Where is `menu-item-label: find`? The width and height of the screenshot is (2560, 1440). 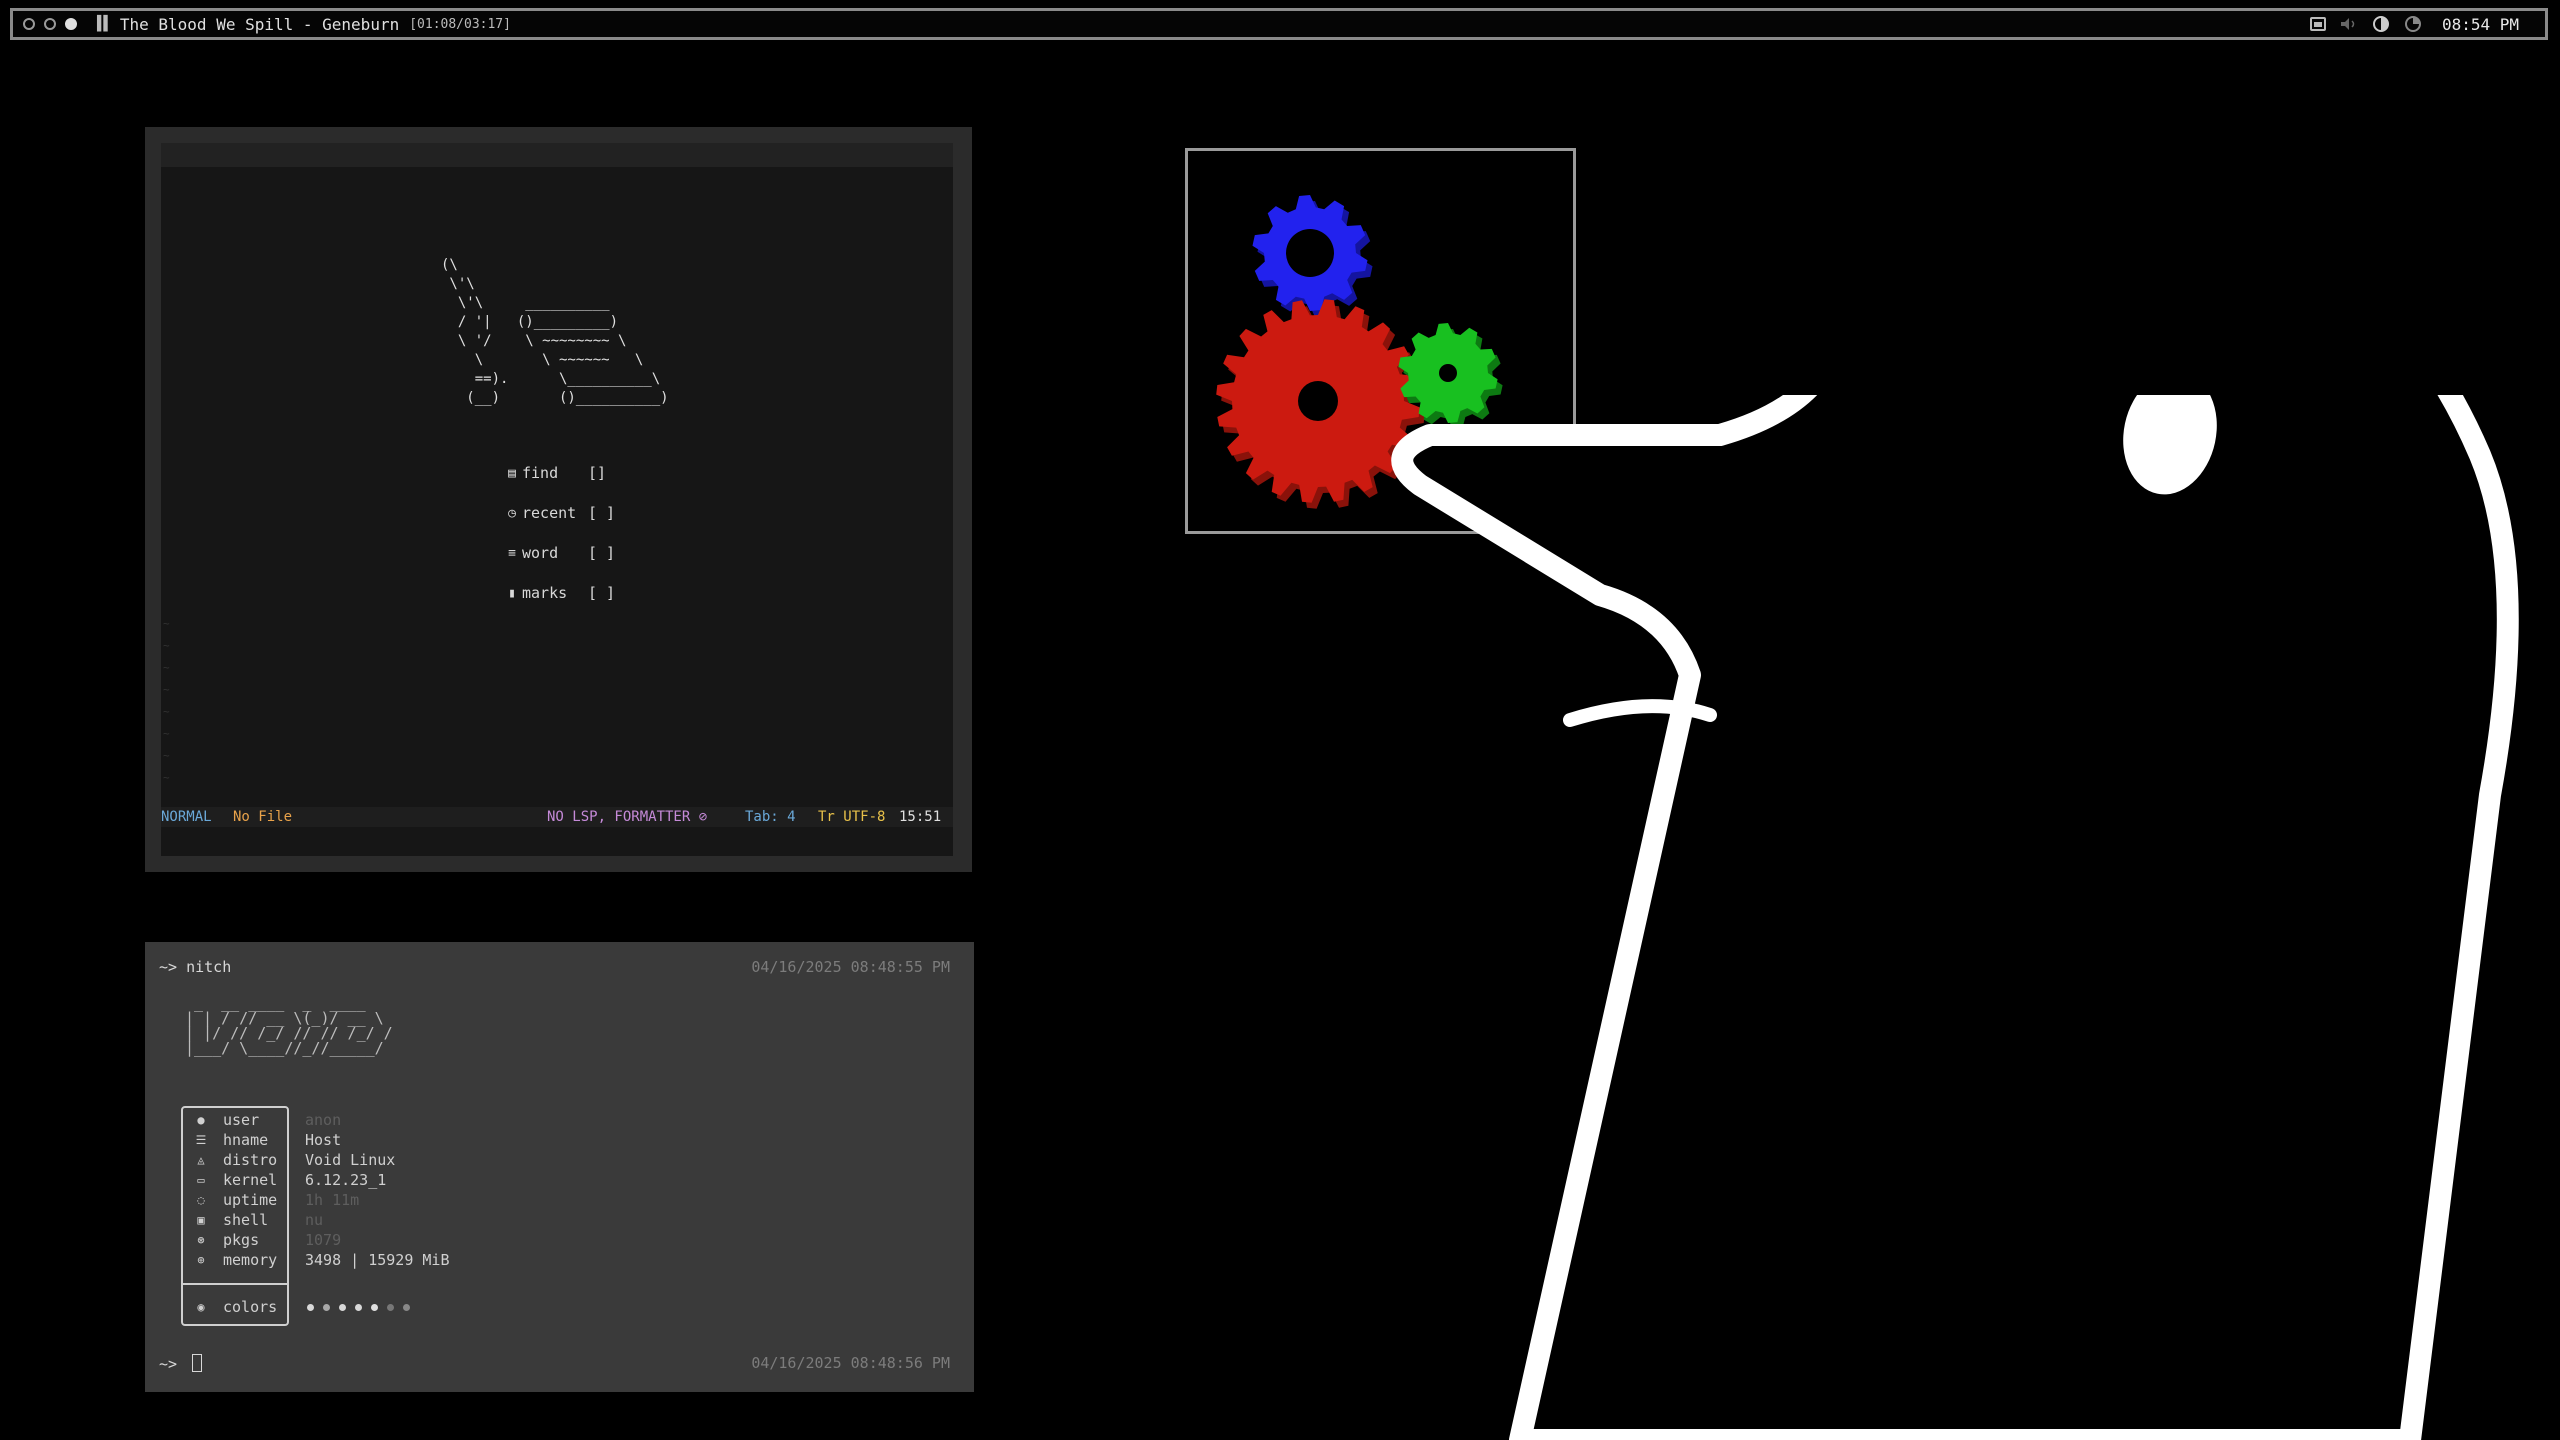 menu-item-label: find is located at coordinates (540, 473).